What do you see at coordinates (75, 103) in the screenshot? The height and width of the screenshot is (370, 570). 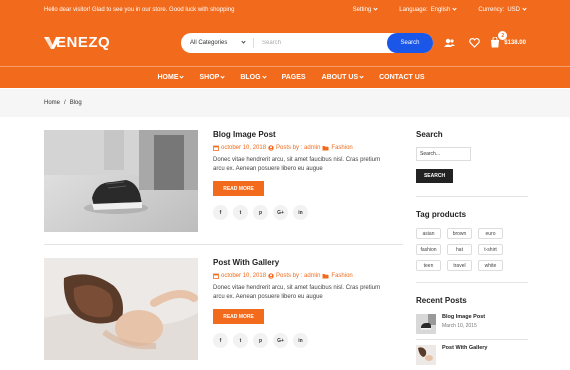 I see `breadcrumb-current: Blog` at bounding box center [75, 103].